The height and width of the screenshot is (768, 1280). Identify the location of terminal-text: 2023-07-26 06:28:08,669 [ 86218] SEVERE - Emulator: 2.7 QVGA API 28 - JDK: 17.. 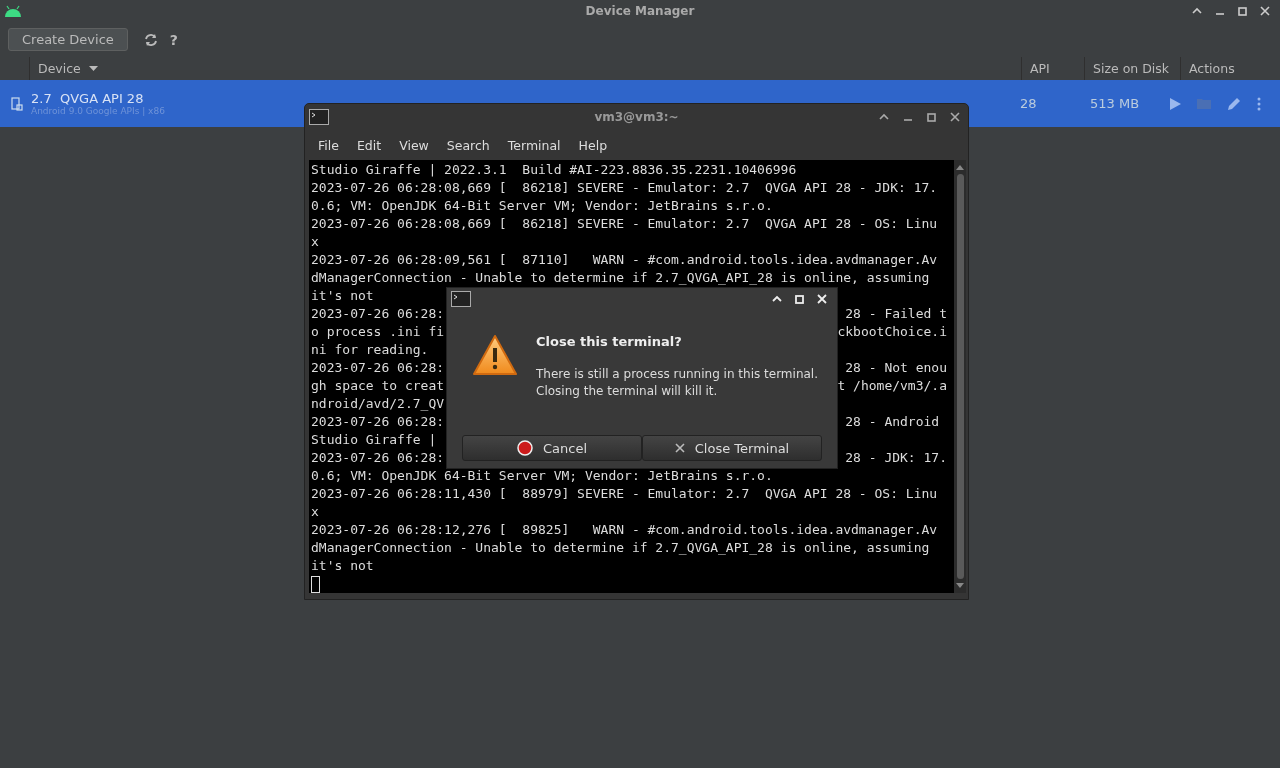
(624, 188).